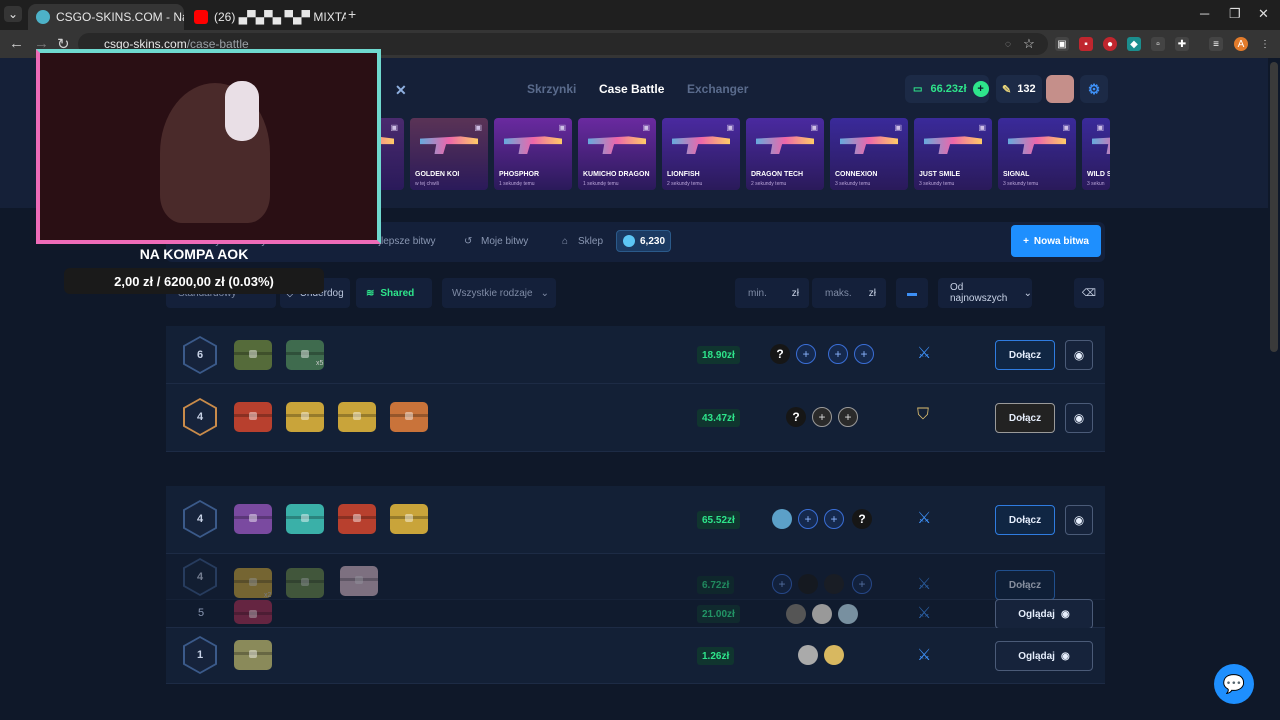 The image size is (1280, 720). Describe the element at coordinates (947, 89) in the screenshot. I see `balance-pill: ▭ 66.23zł +` at that location.